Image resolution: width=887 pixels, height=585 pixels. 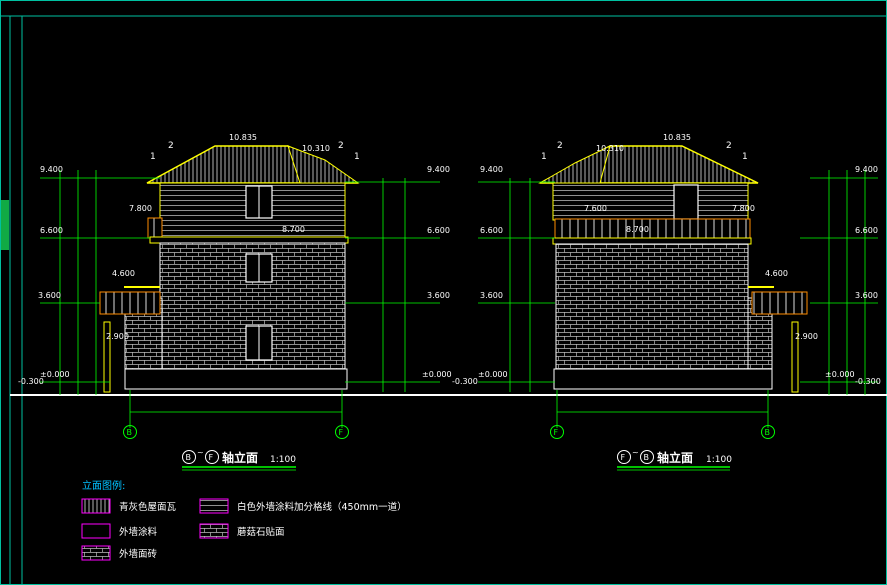 I want to click on right-wall-level: 2.900, so click(x=806, y=336).